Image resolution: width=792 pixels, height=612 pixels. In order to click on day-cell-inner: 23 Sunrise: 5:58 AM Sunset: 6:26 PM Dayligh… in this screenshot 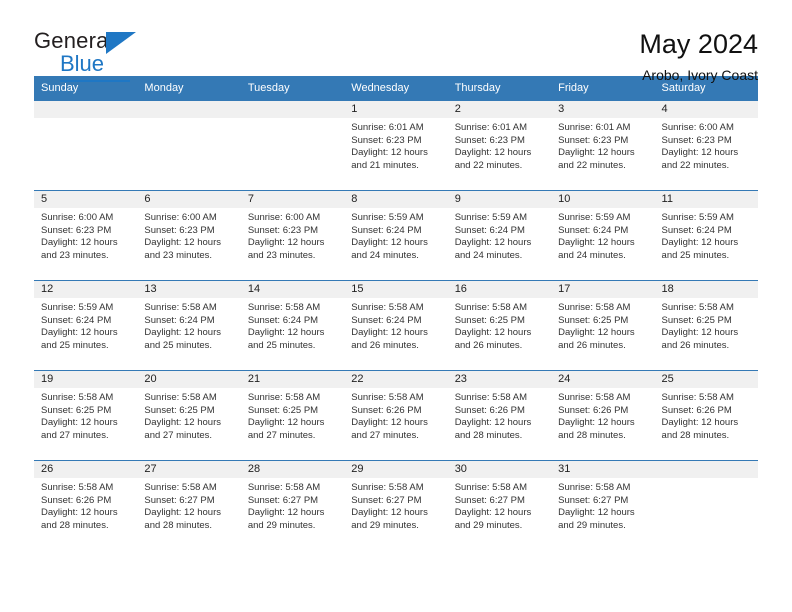, I will do `click(499, 415)`.